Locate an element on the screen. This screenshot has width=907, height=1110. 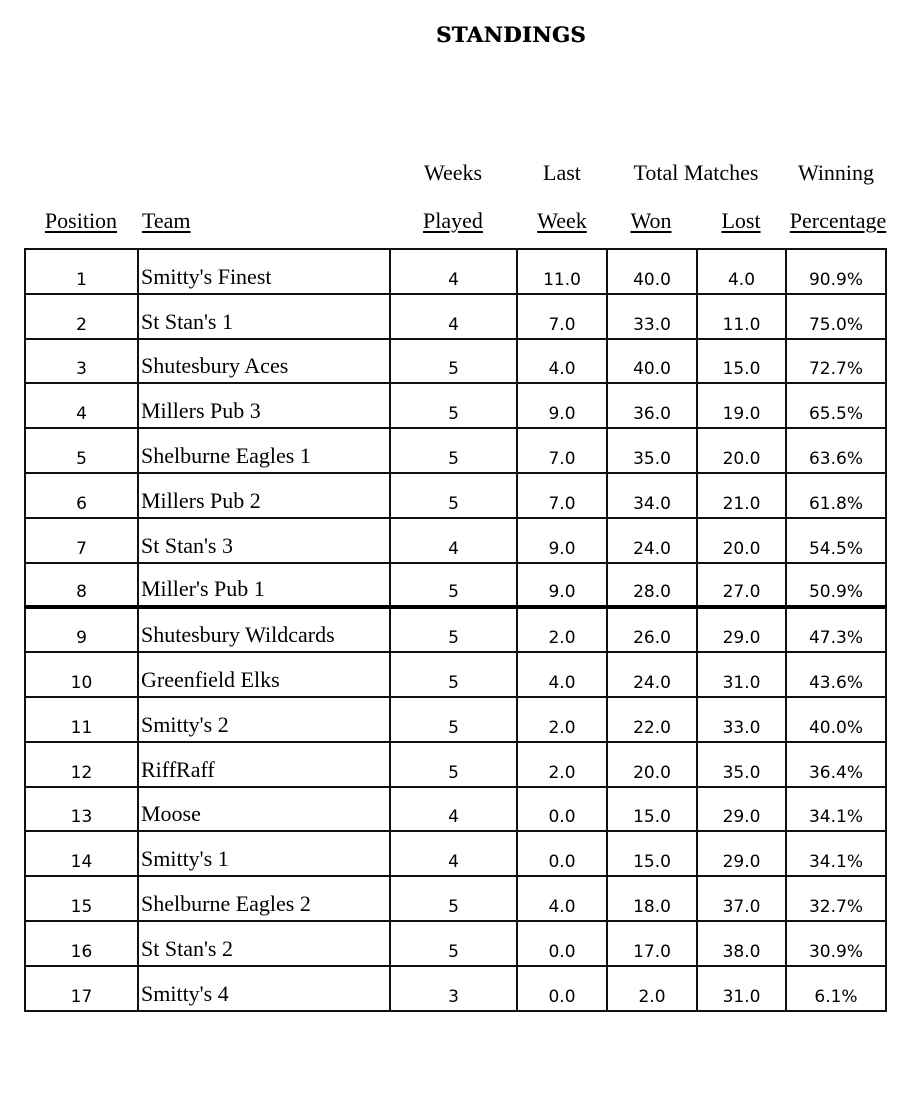
cell-won: 24.0 is located at coordinates (652, 540).